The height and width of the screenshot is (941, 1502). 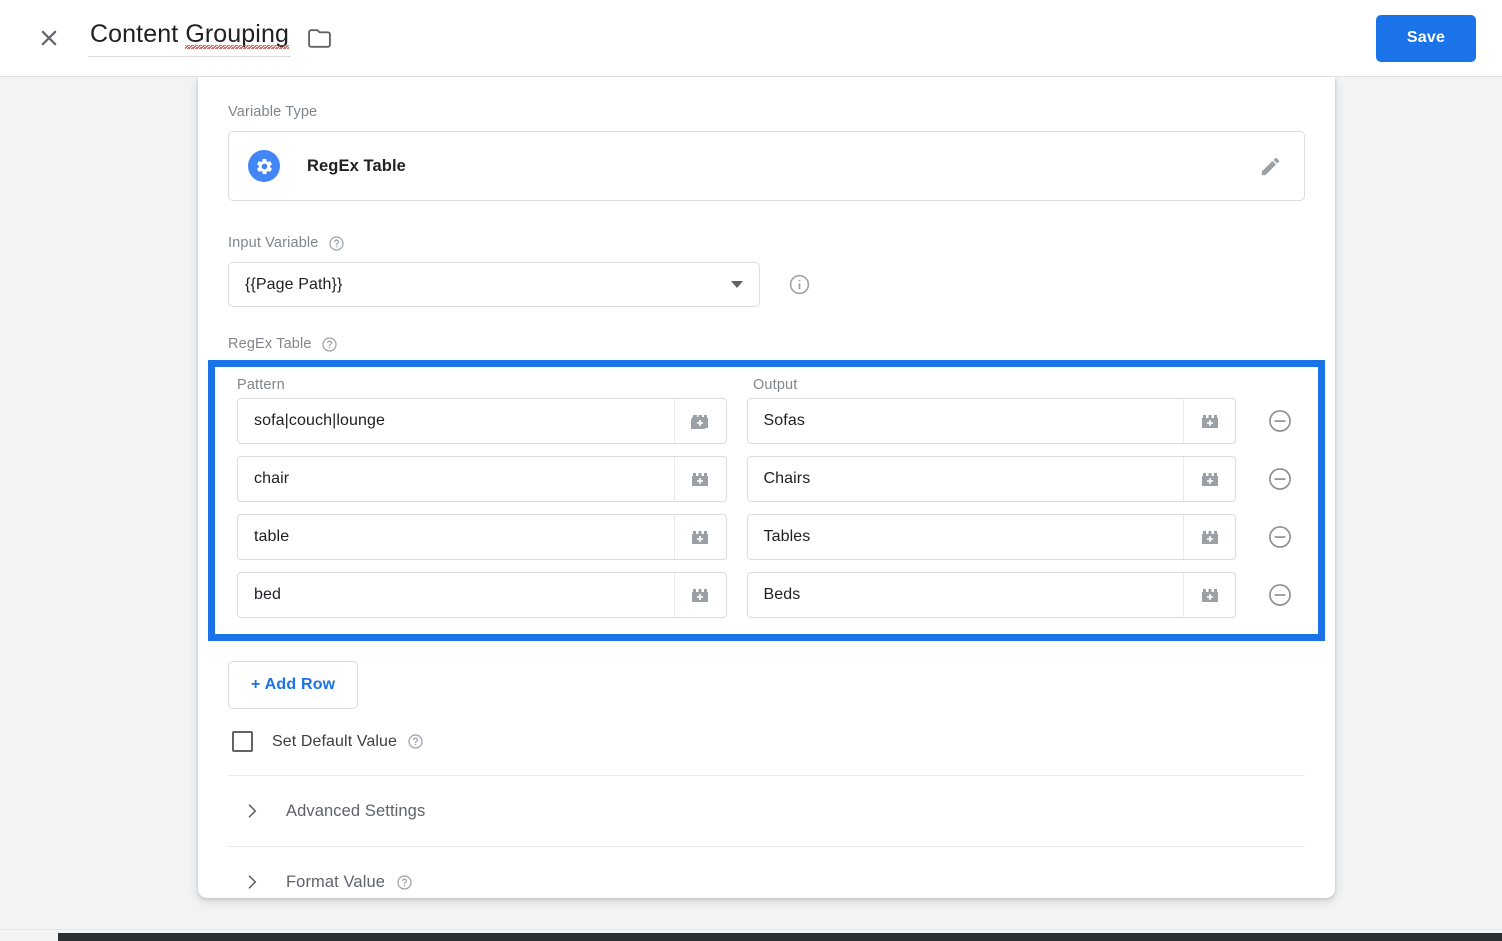 I want to click on title-area: Content Grouping, so click(x=210, y=38).